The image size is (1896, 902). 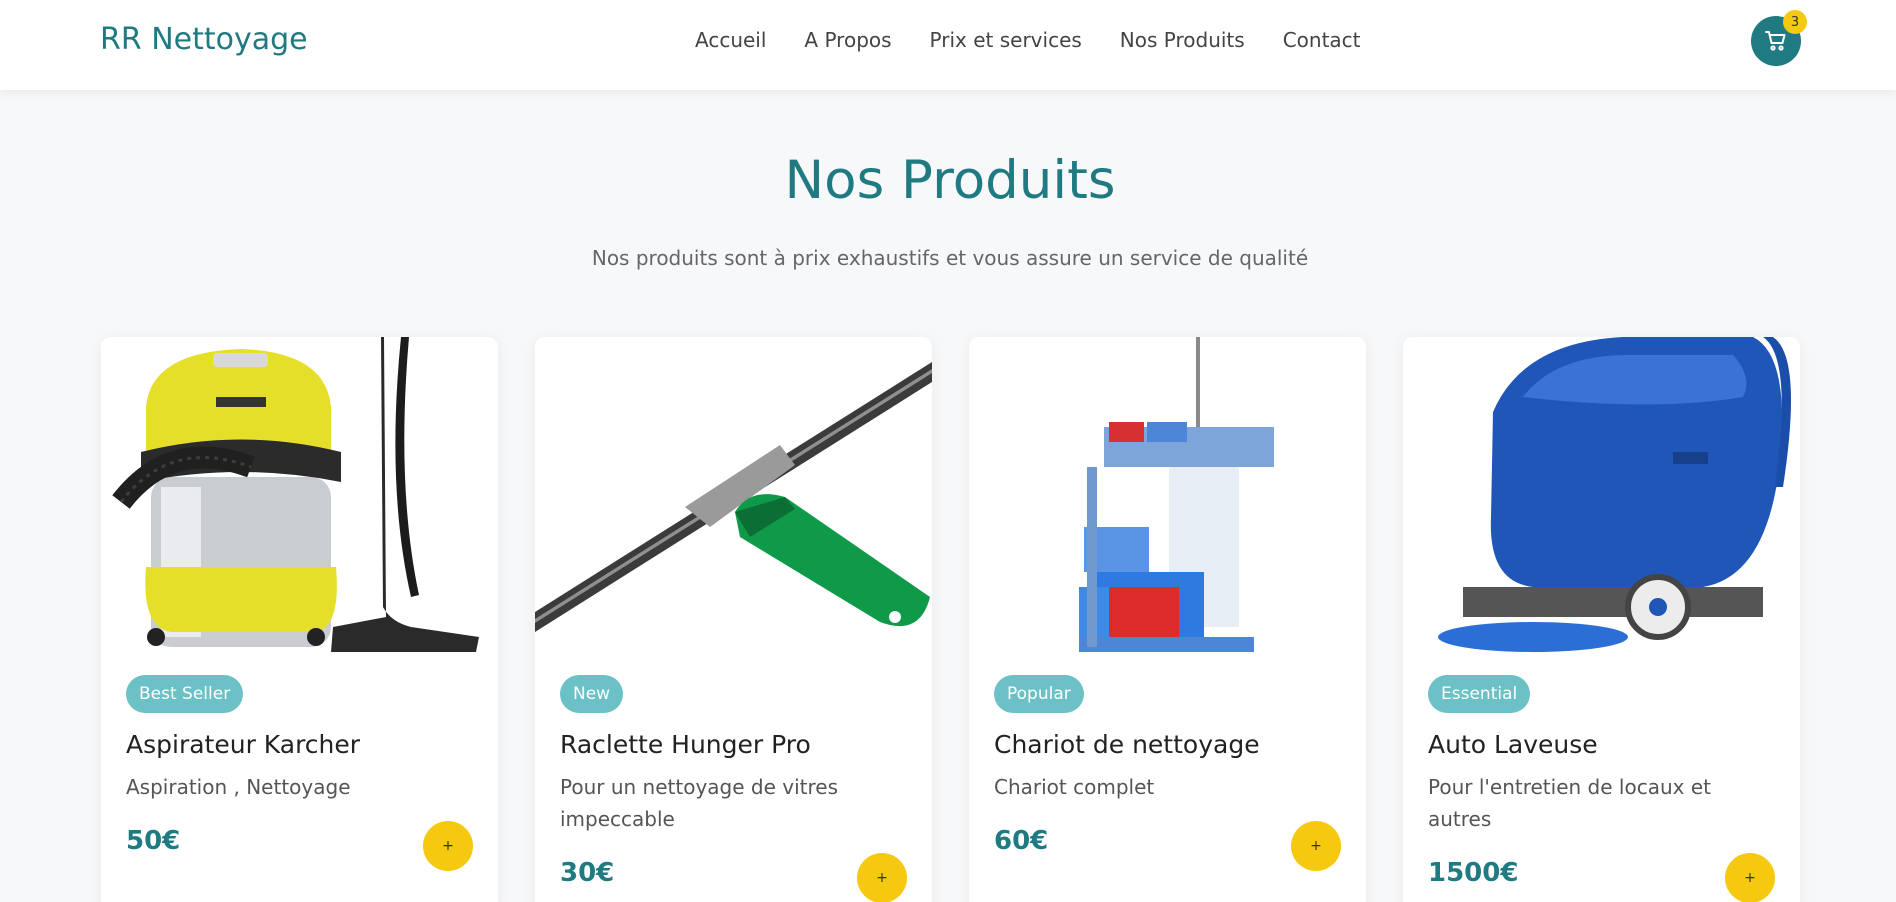 I want to click on product-title: Chariot de nettoyage, so click(x=1127, y=744).